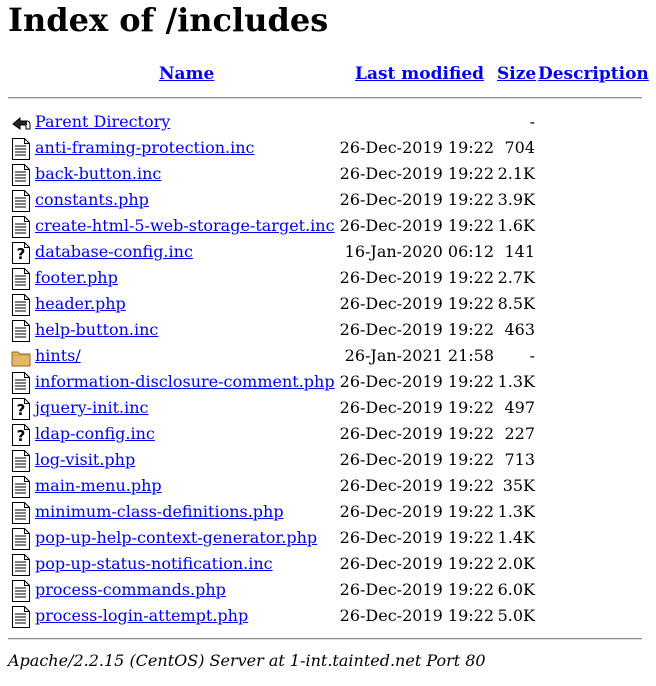  Describe the element at coordinates (519, 329) in the screenshot. I see `size-value: 463` at that location.